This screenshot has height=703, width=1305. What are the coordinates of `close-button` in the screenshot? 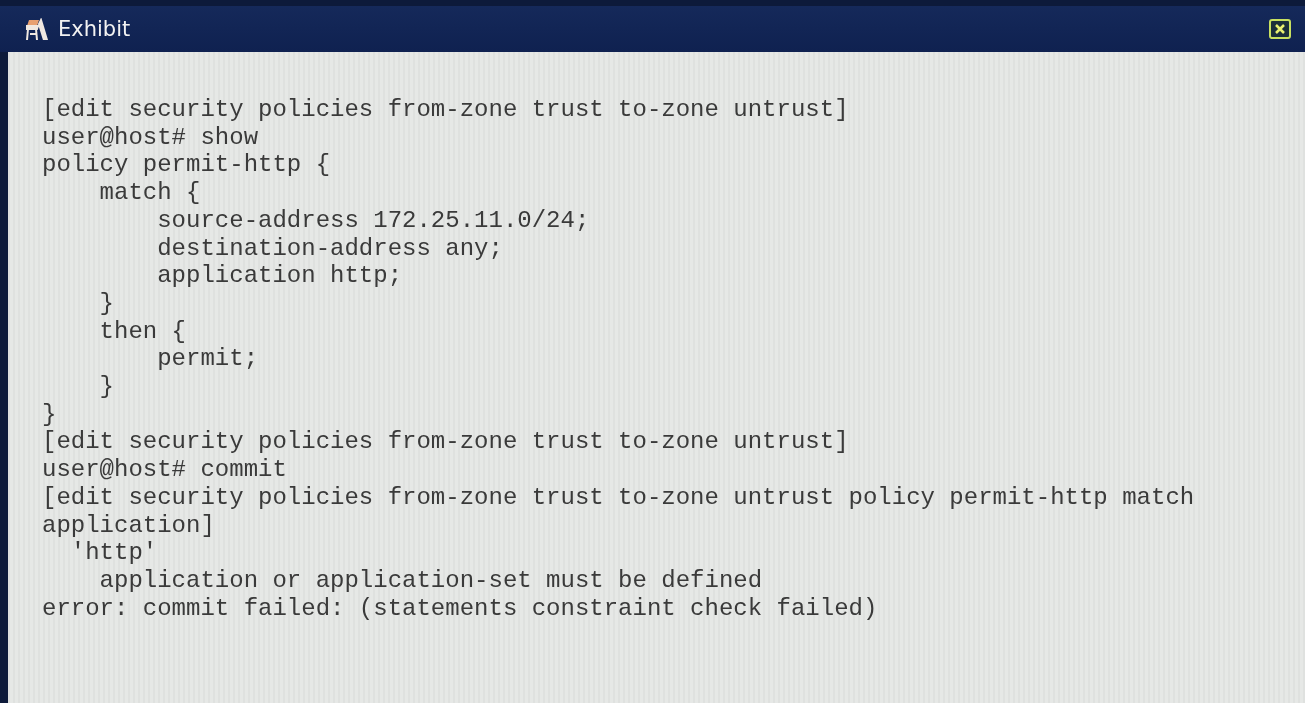 It's located at (1280, 29).